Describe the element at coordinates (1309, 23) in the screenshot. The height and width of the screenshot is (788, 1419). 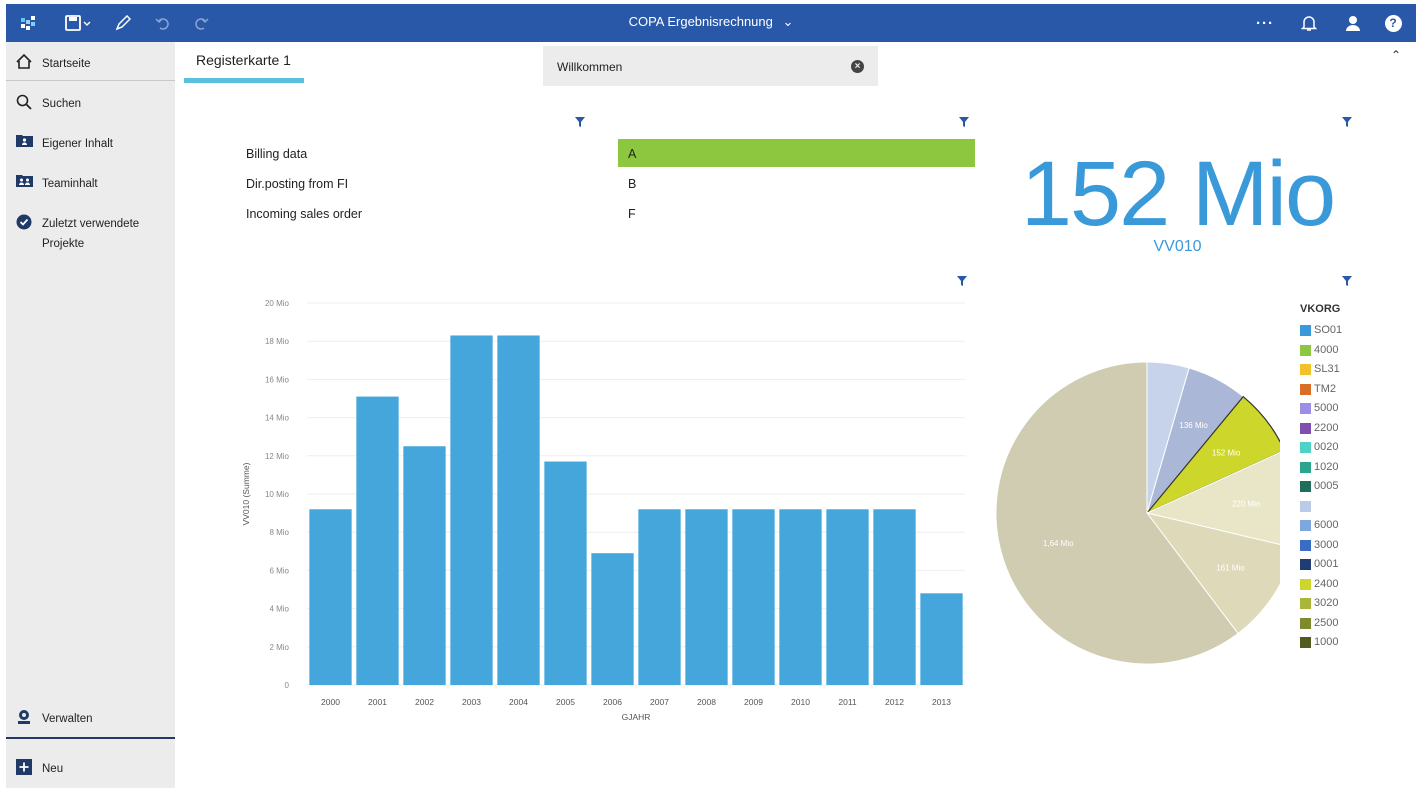
I see `bell-icon` at that location.